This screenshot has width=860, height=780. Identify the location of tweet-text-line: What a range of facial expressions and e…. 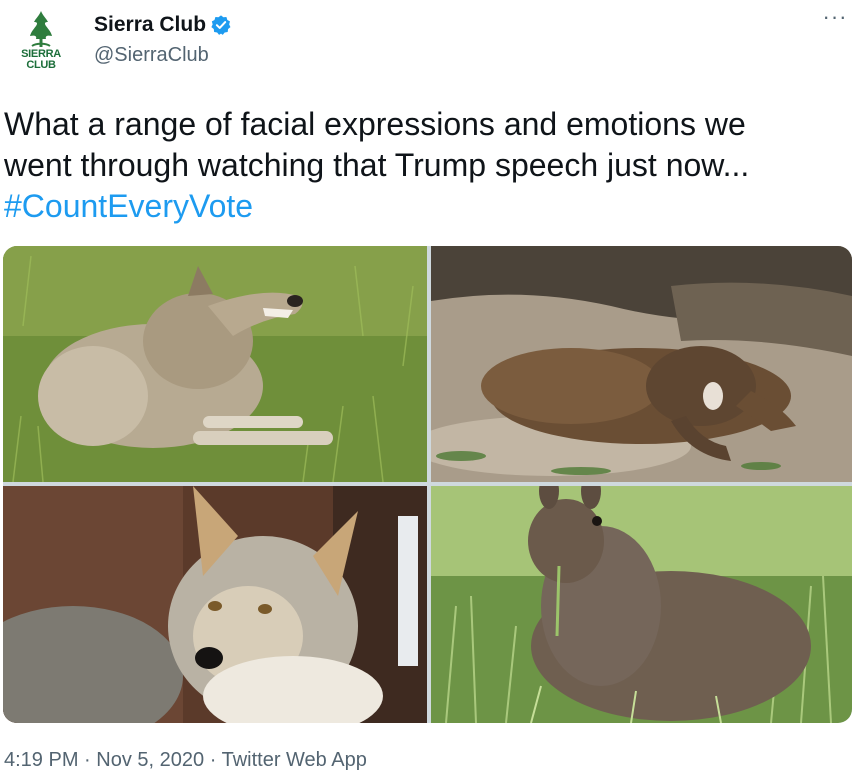
(375, 124).